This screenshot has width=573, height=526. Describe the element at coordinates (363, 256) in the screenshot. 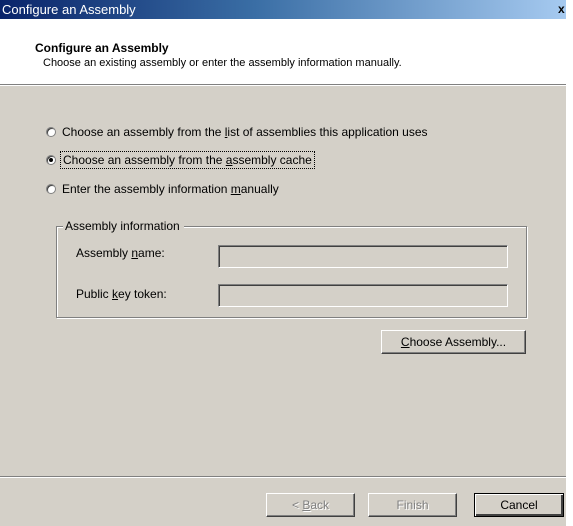

I see `assembly-name-field` at that location.